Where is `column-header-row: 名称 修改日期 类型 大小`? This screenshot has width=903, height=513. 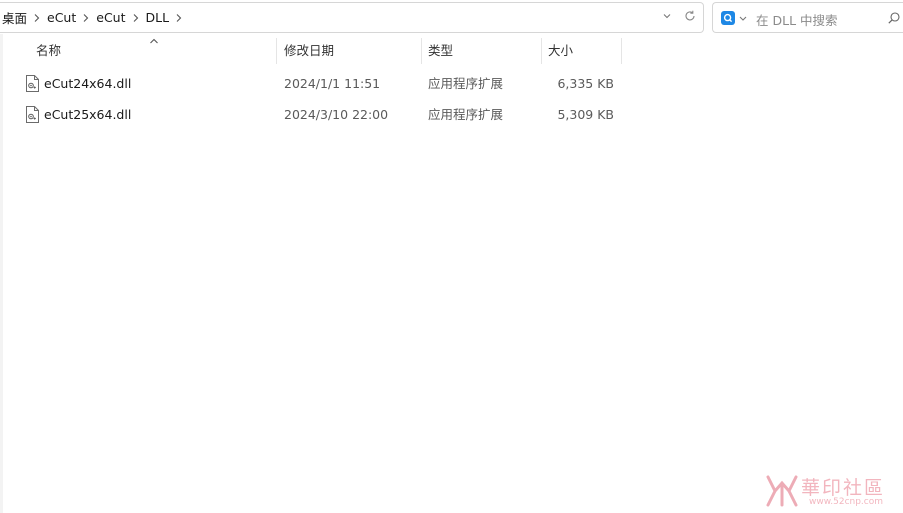 column-header-row: 名称 修改日期 类型 大小 is located at coordinates (453, 51).